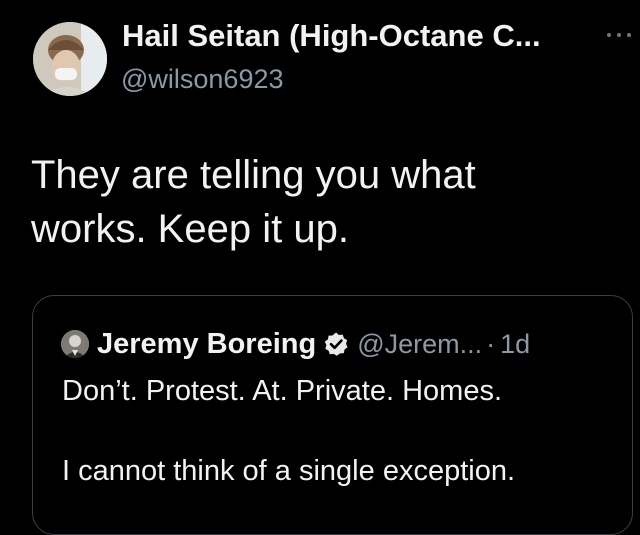  Describe the element at coordinates (336, 344) in the screenshot. I see `verified-badge-icon` at that location.